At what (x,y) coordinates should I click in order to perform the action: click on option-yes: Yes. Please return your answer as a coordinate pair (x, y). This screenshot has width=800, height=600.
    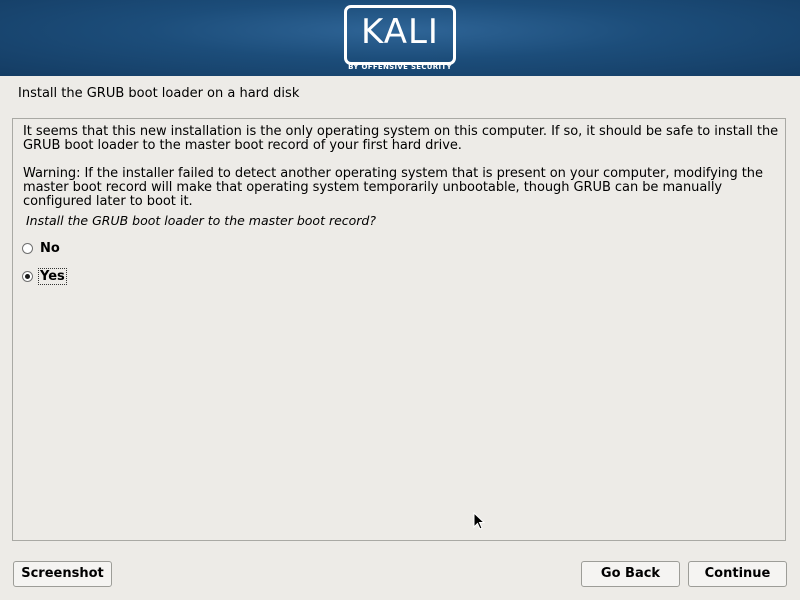
    Looking at the image, I should click on (44, 276).